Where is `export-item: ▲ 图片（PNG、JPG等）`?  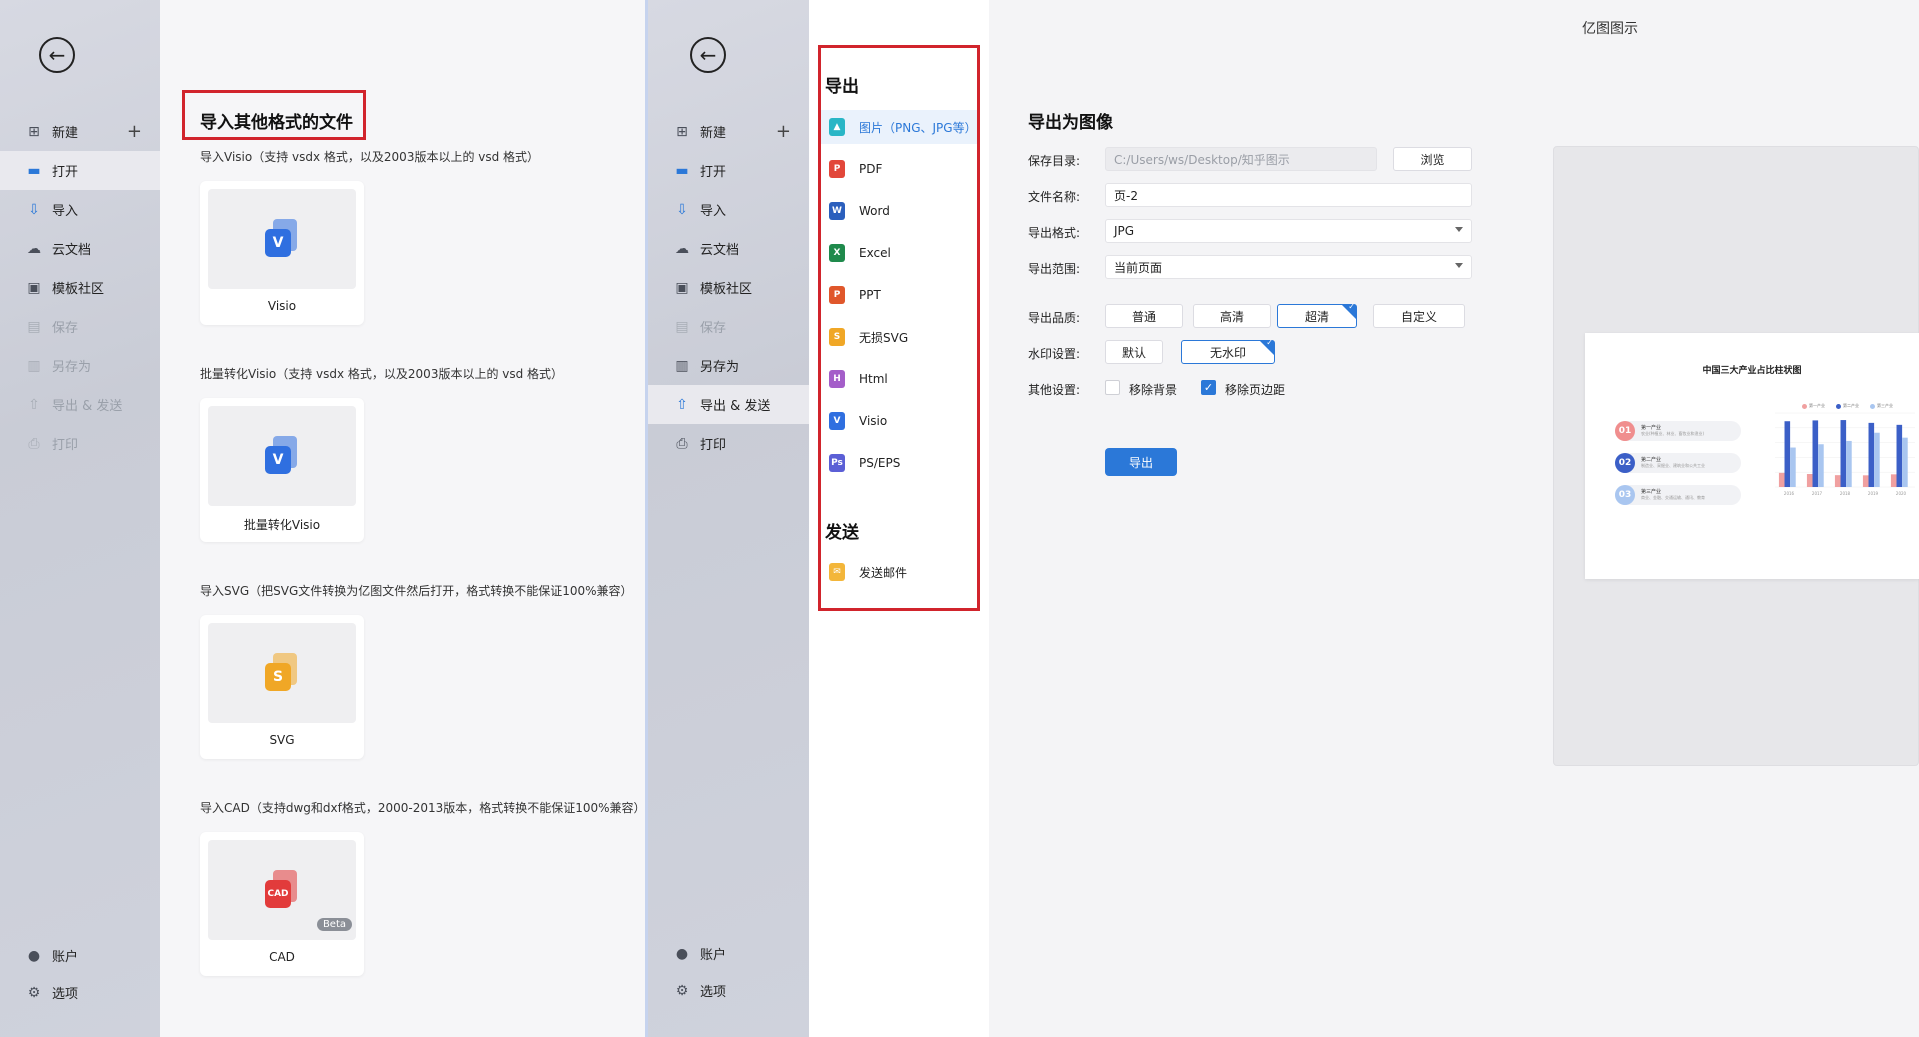 export-item: ▲ 图片（PNG、JPG等） is located at coordinates (899, 127).